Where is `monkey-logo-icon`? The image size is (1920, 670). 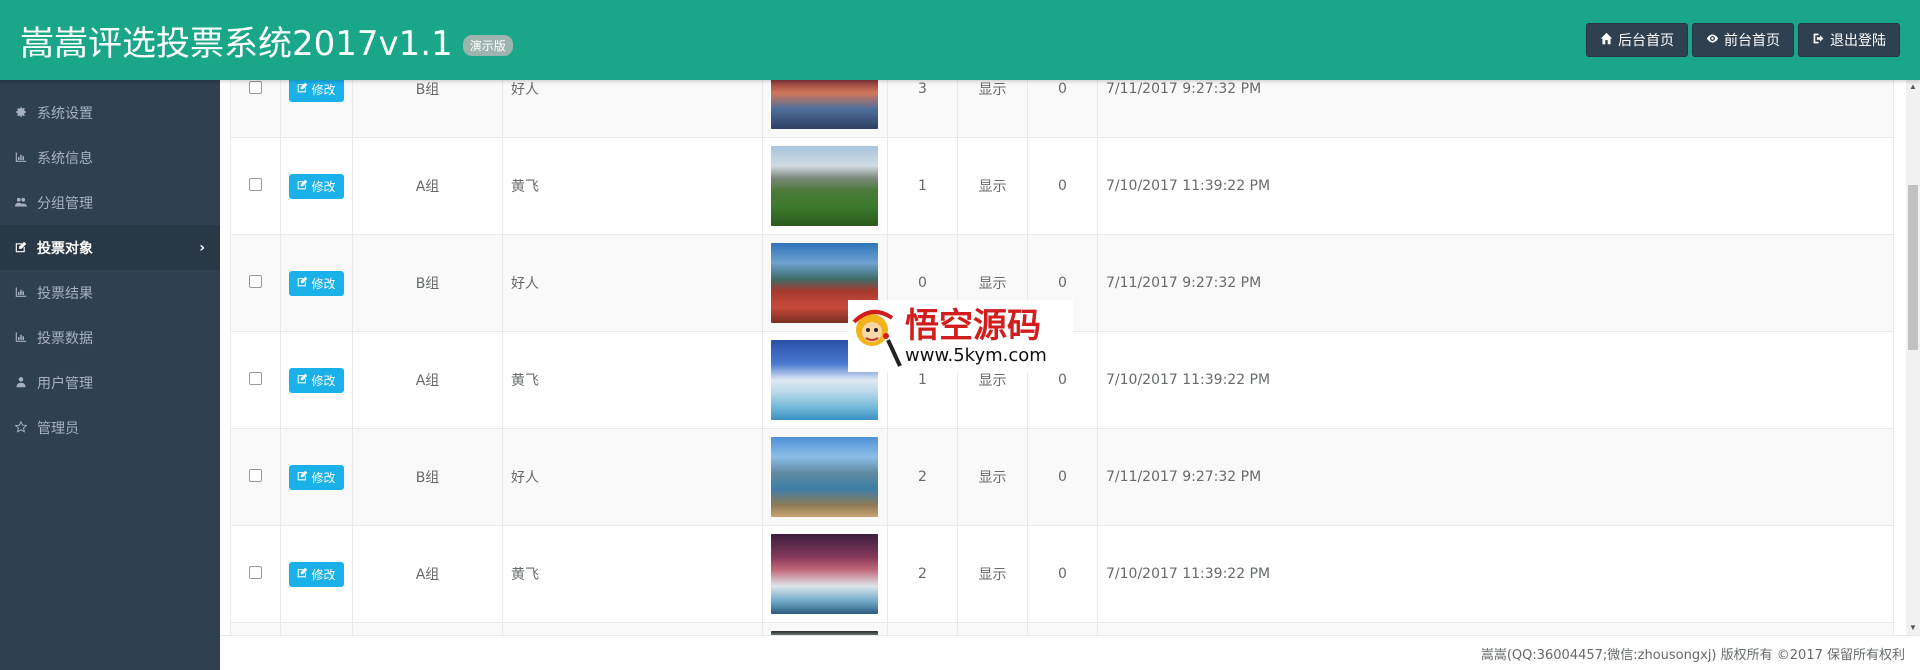 monkey-logo-icon is located at coordinates (877, 338).